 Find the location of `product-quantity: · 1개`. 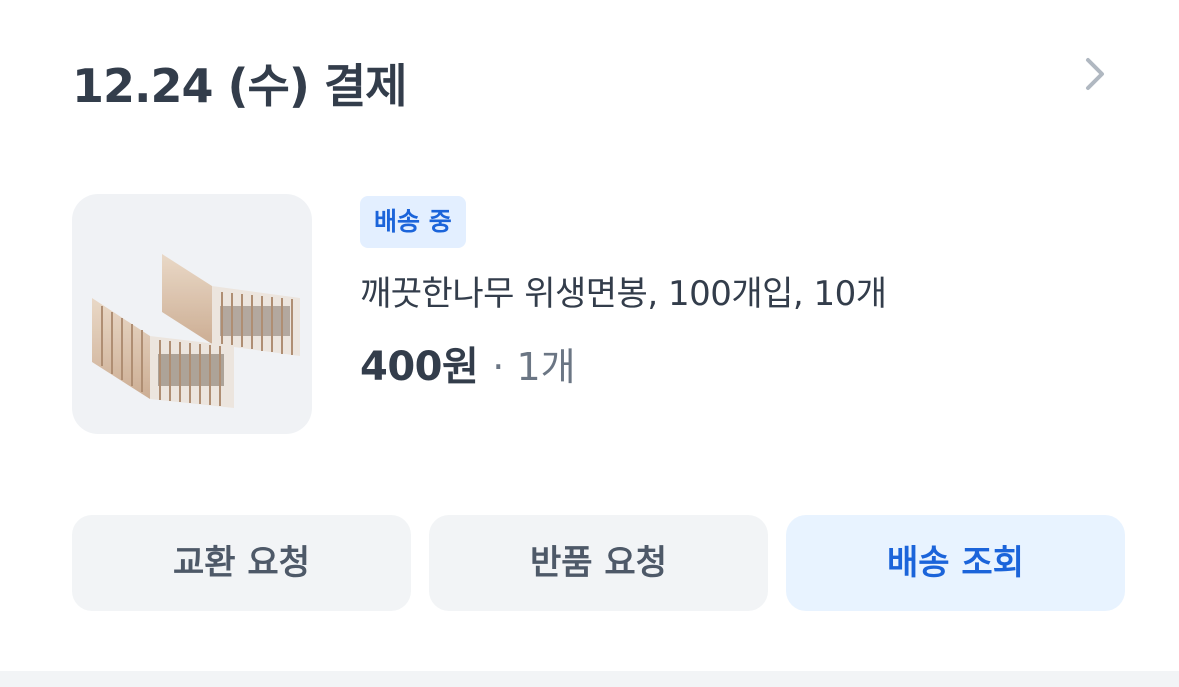

product-quantity: · 1개 is located at coordinates (534, 367).